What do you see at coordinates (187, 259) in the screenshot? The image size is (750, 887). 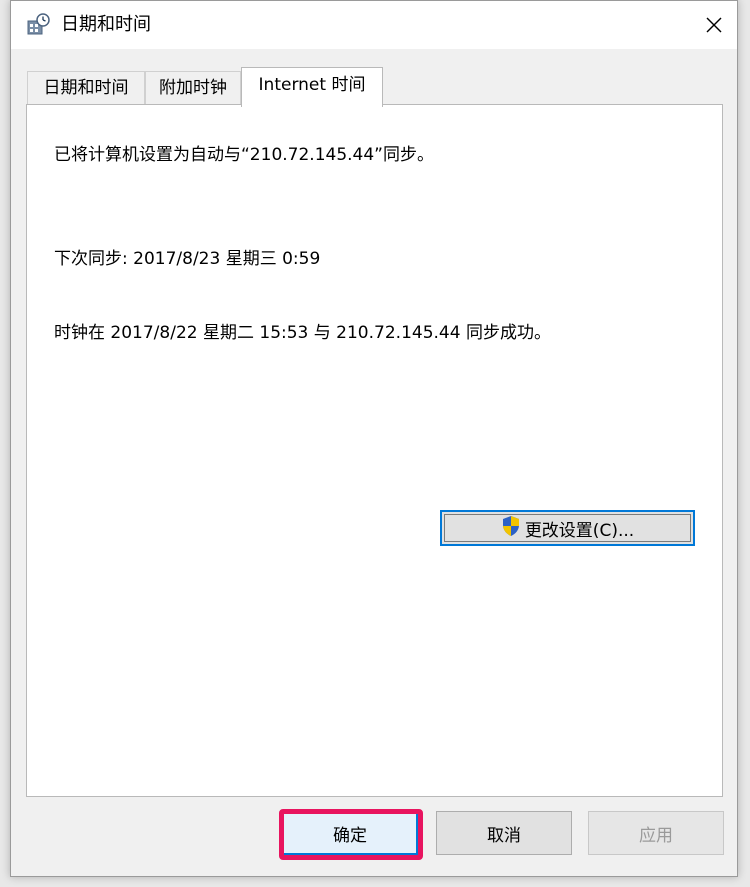 I see `next-sync-text: 下次同步: 2017/8/23 星期三 0:59` at bounding box center [187, 259].